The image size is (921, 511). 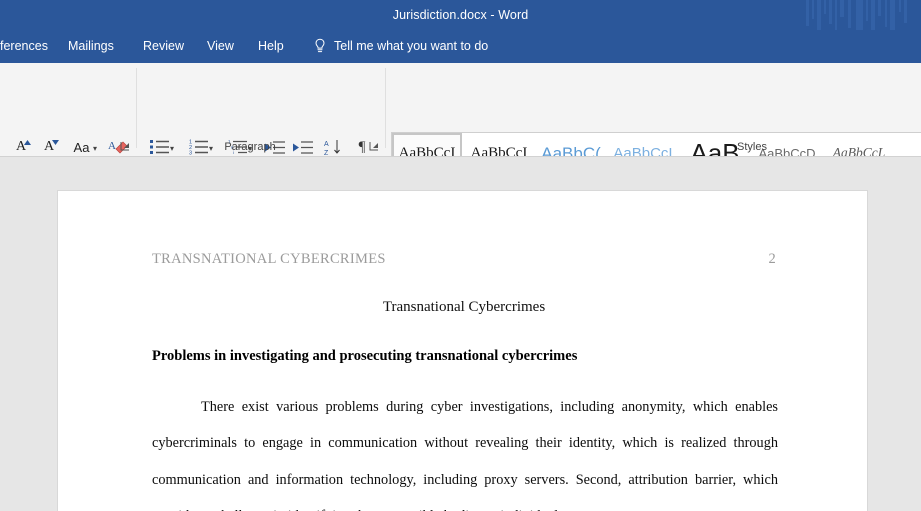 I want to click on paragraph-dialog-launcher, so click(x=374, y=146).